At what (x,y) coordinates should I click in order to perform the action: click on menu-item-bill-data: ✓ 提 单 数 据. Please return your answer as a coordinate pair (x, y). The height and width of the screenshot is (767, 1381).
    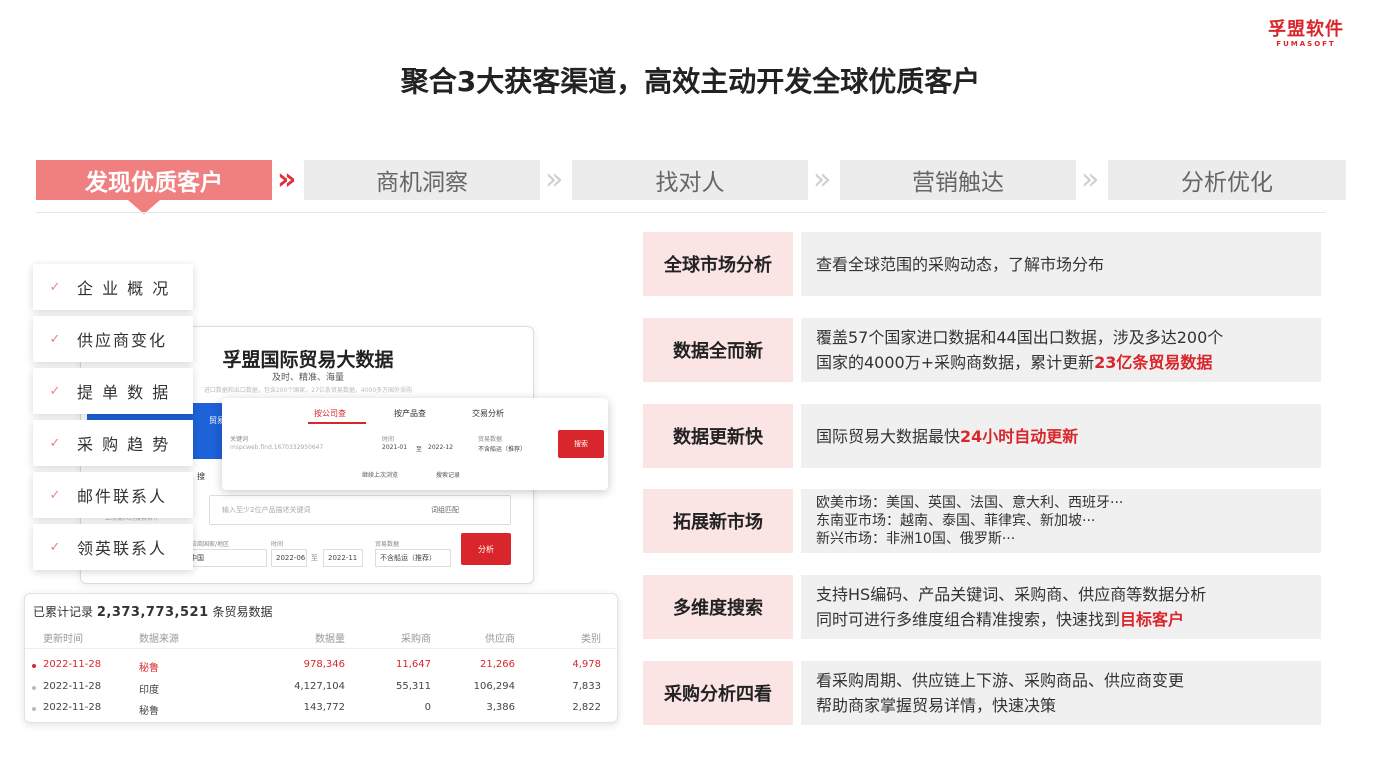
    Looking at the image, I should click on (113, 391).